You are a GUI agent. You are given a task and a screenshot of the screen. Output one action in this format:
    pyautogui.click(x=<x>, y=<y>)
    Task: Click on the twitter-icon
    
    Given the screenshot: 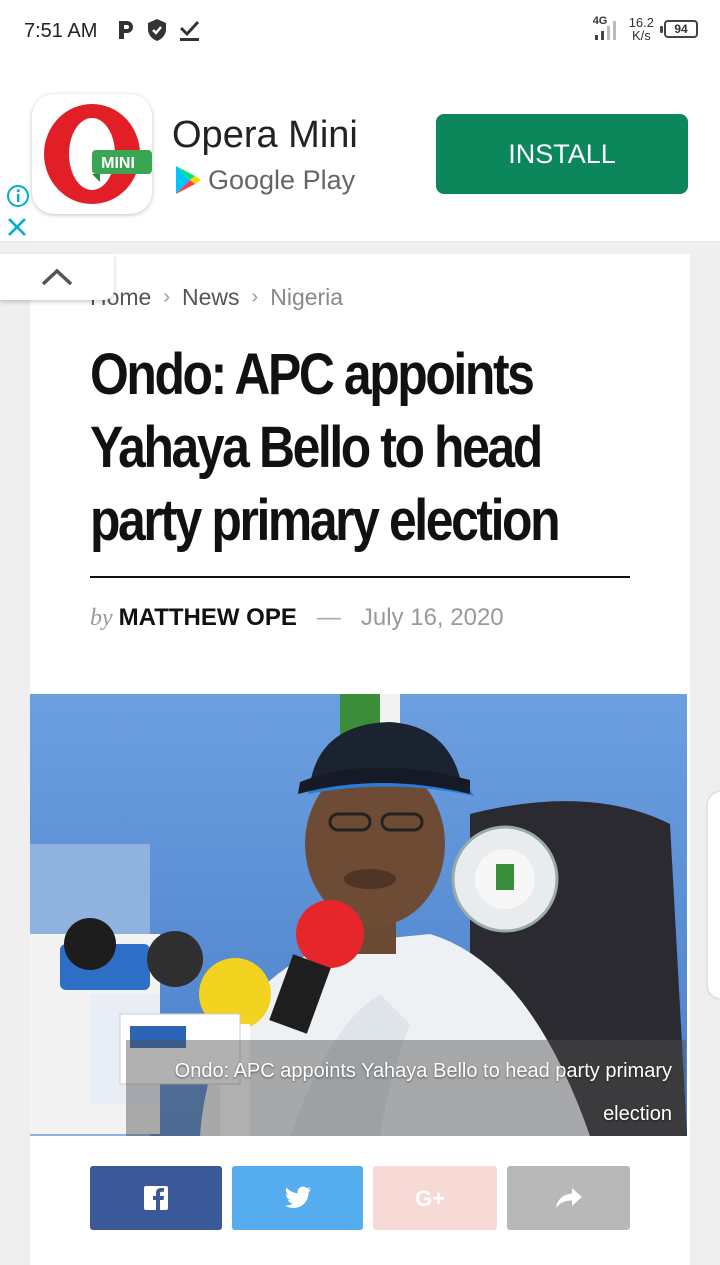 What is the action you would take?
    pyautogui.click(x=297, y=1197)
    